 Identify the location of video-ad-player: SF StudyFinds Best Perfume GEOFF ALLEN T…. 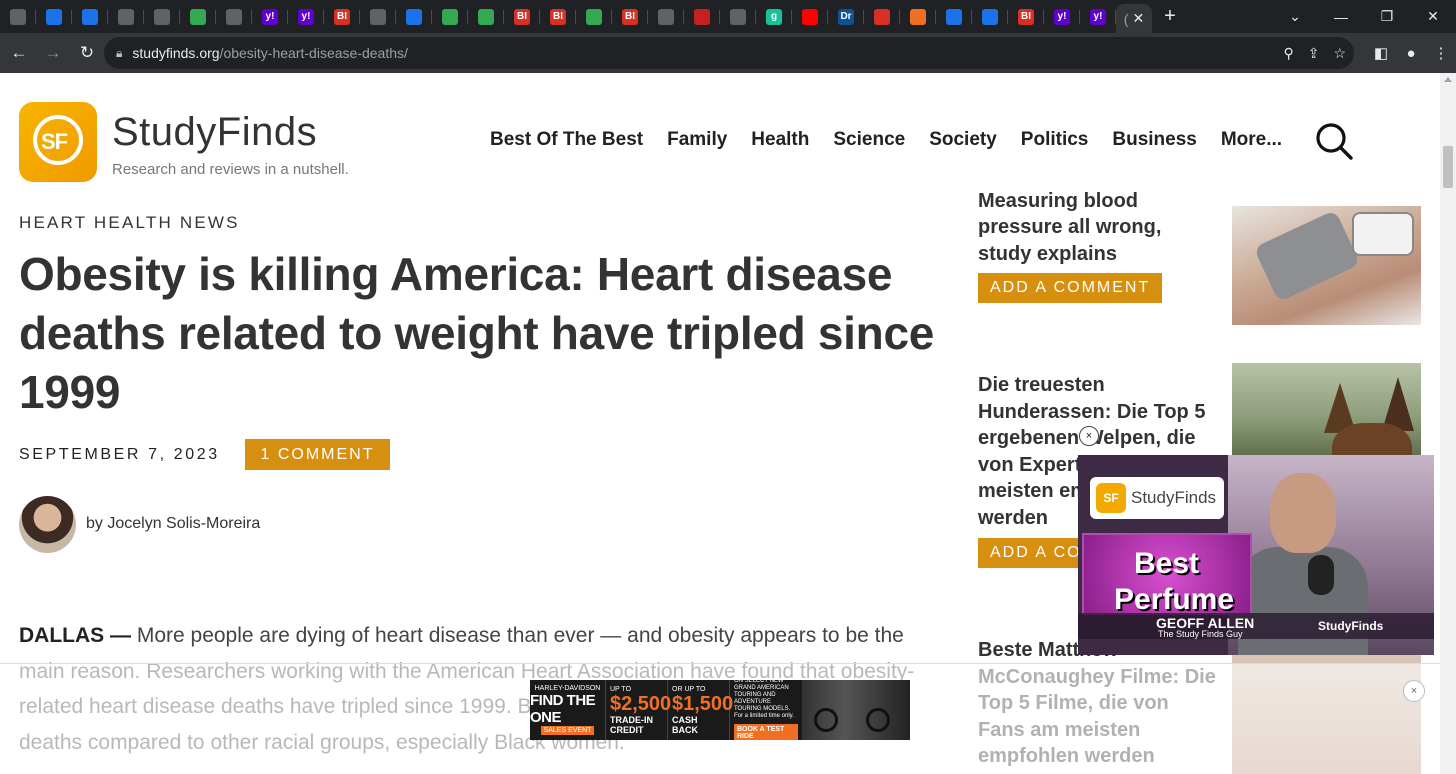
(1256, 555).